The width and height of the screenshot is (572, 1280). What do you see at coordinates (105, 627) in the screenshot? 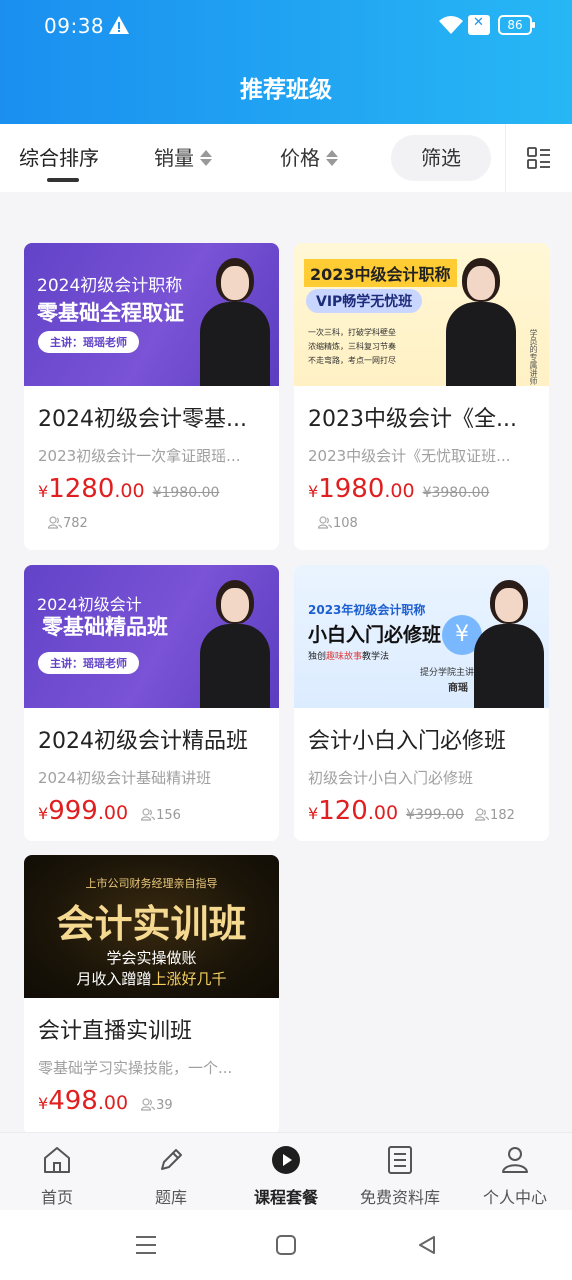
I see `banner-text: 零基础精品班` at bounding box center [105, 627].